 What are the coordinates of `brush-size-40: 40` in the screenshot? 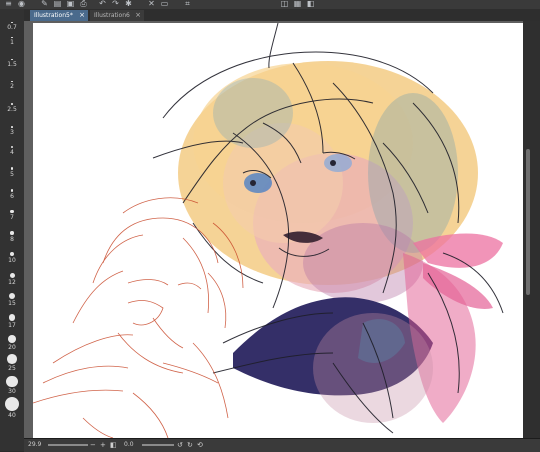 It's located at (12, 415).